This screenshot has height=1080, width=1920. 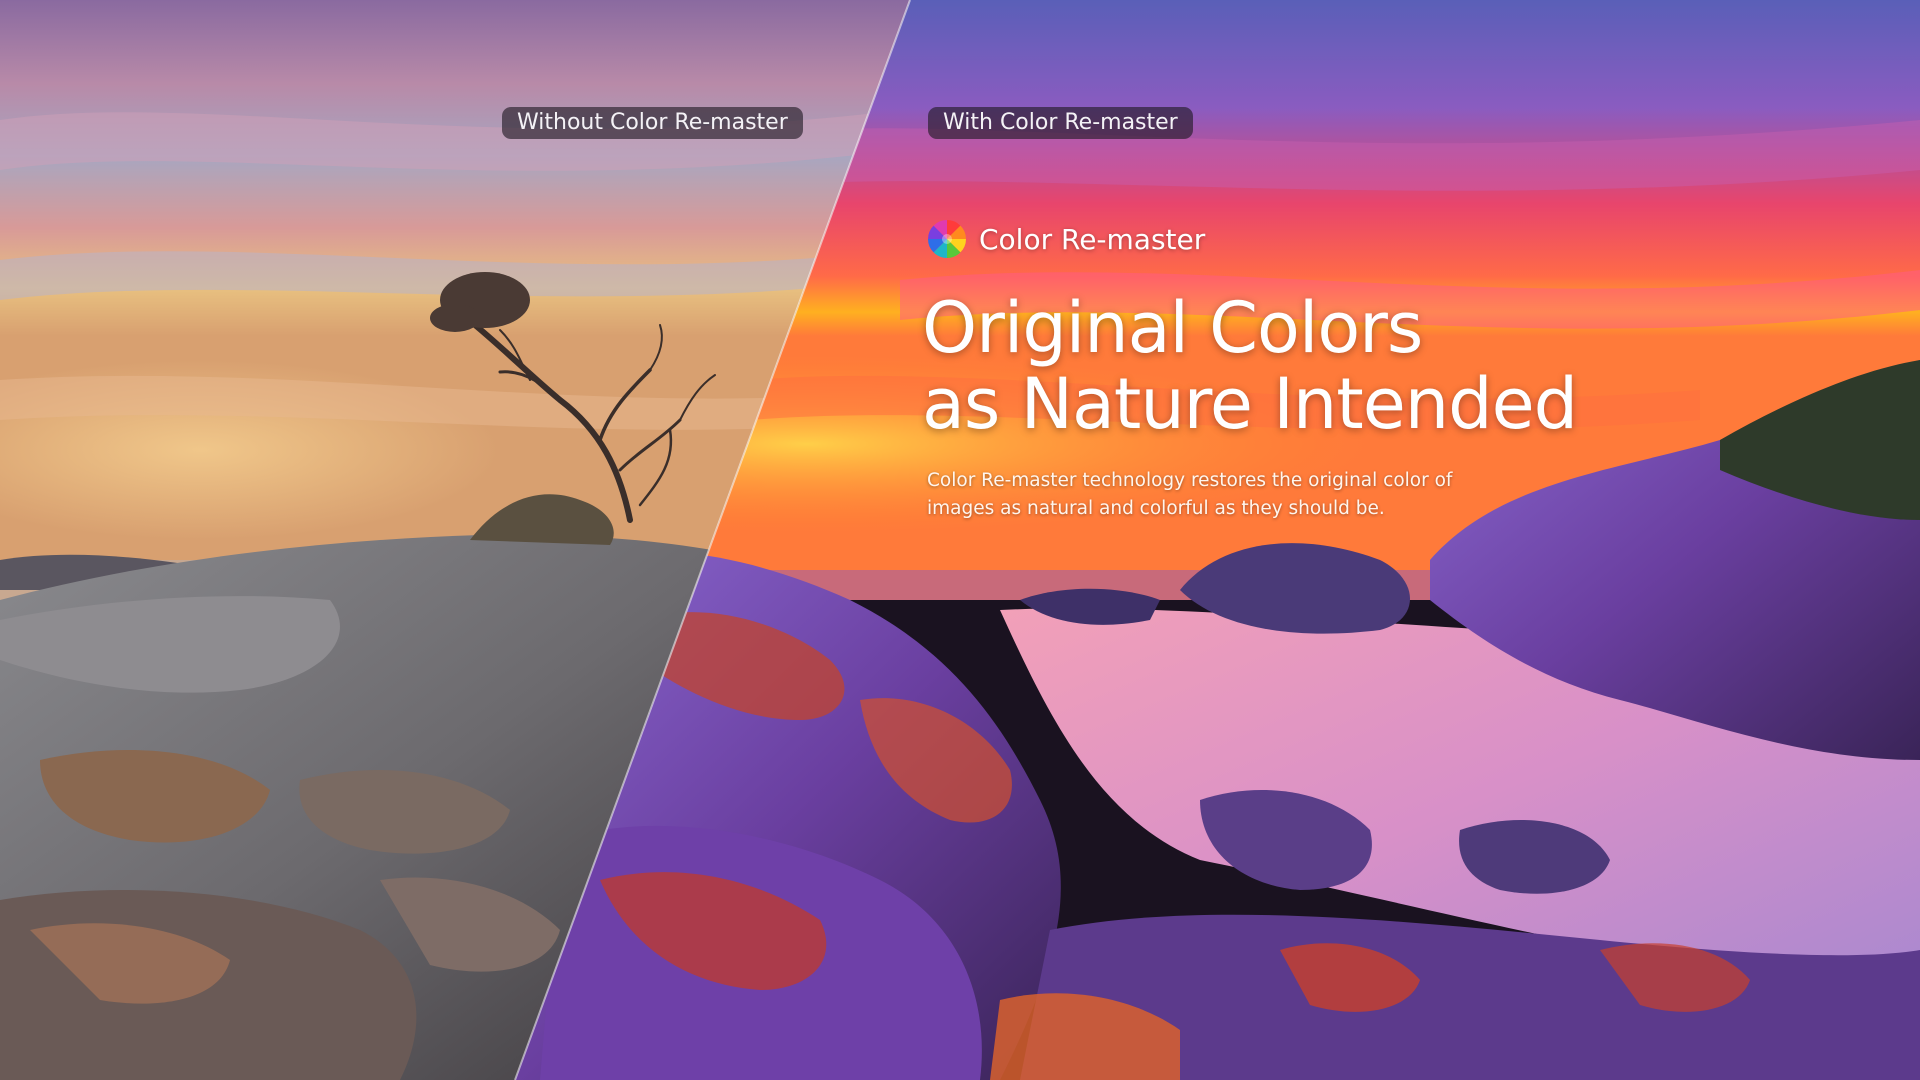 I want to click on brand-name: Color Re-master, so click(x=1092, y=239).